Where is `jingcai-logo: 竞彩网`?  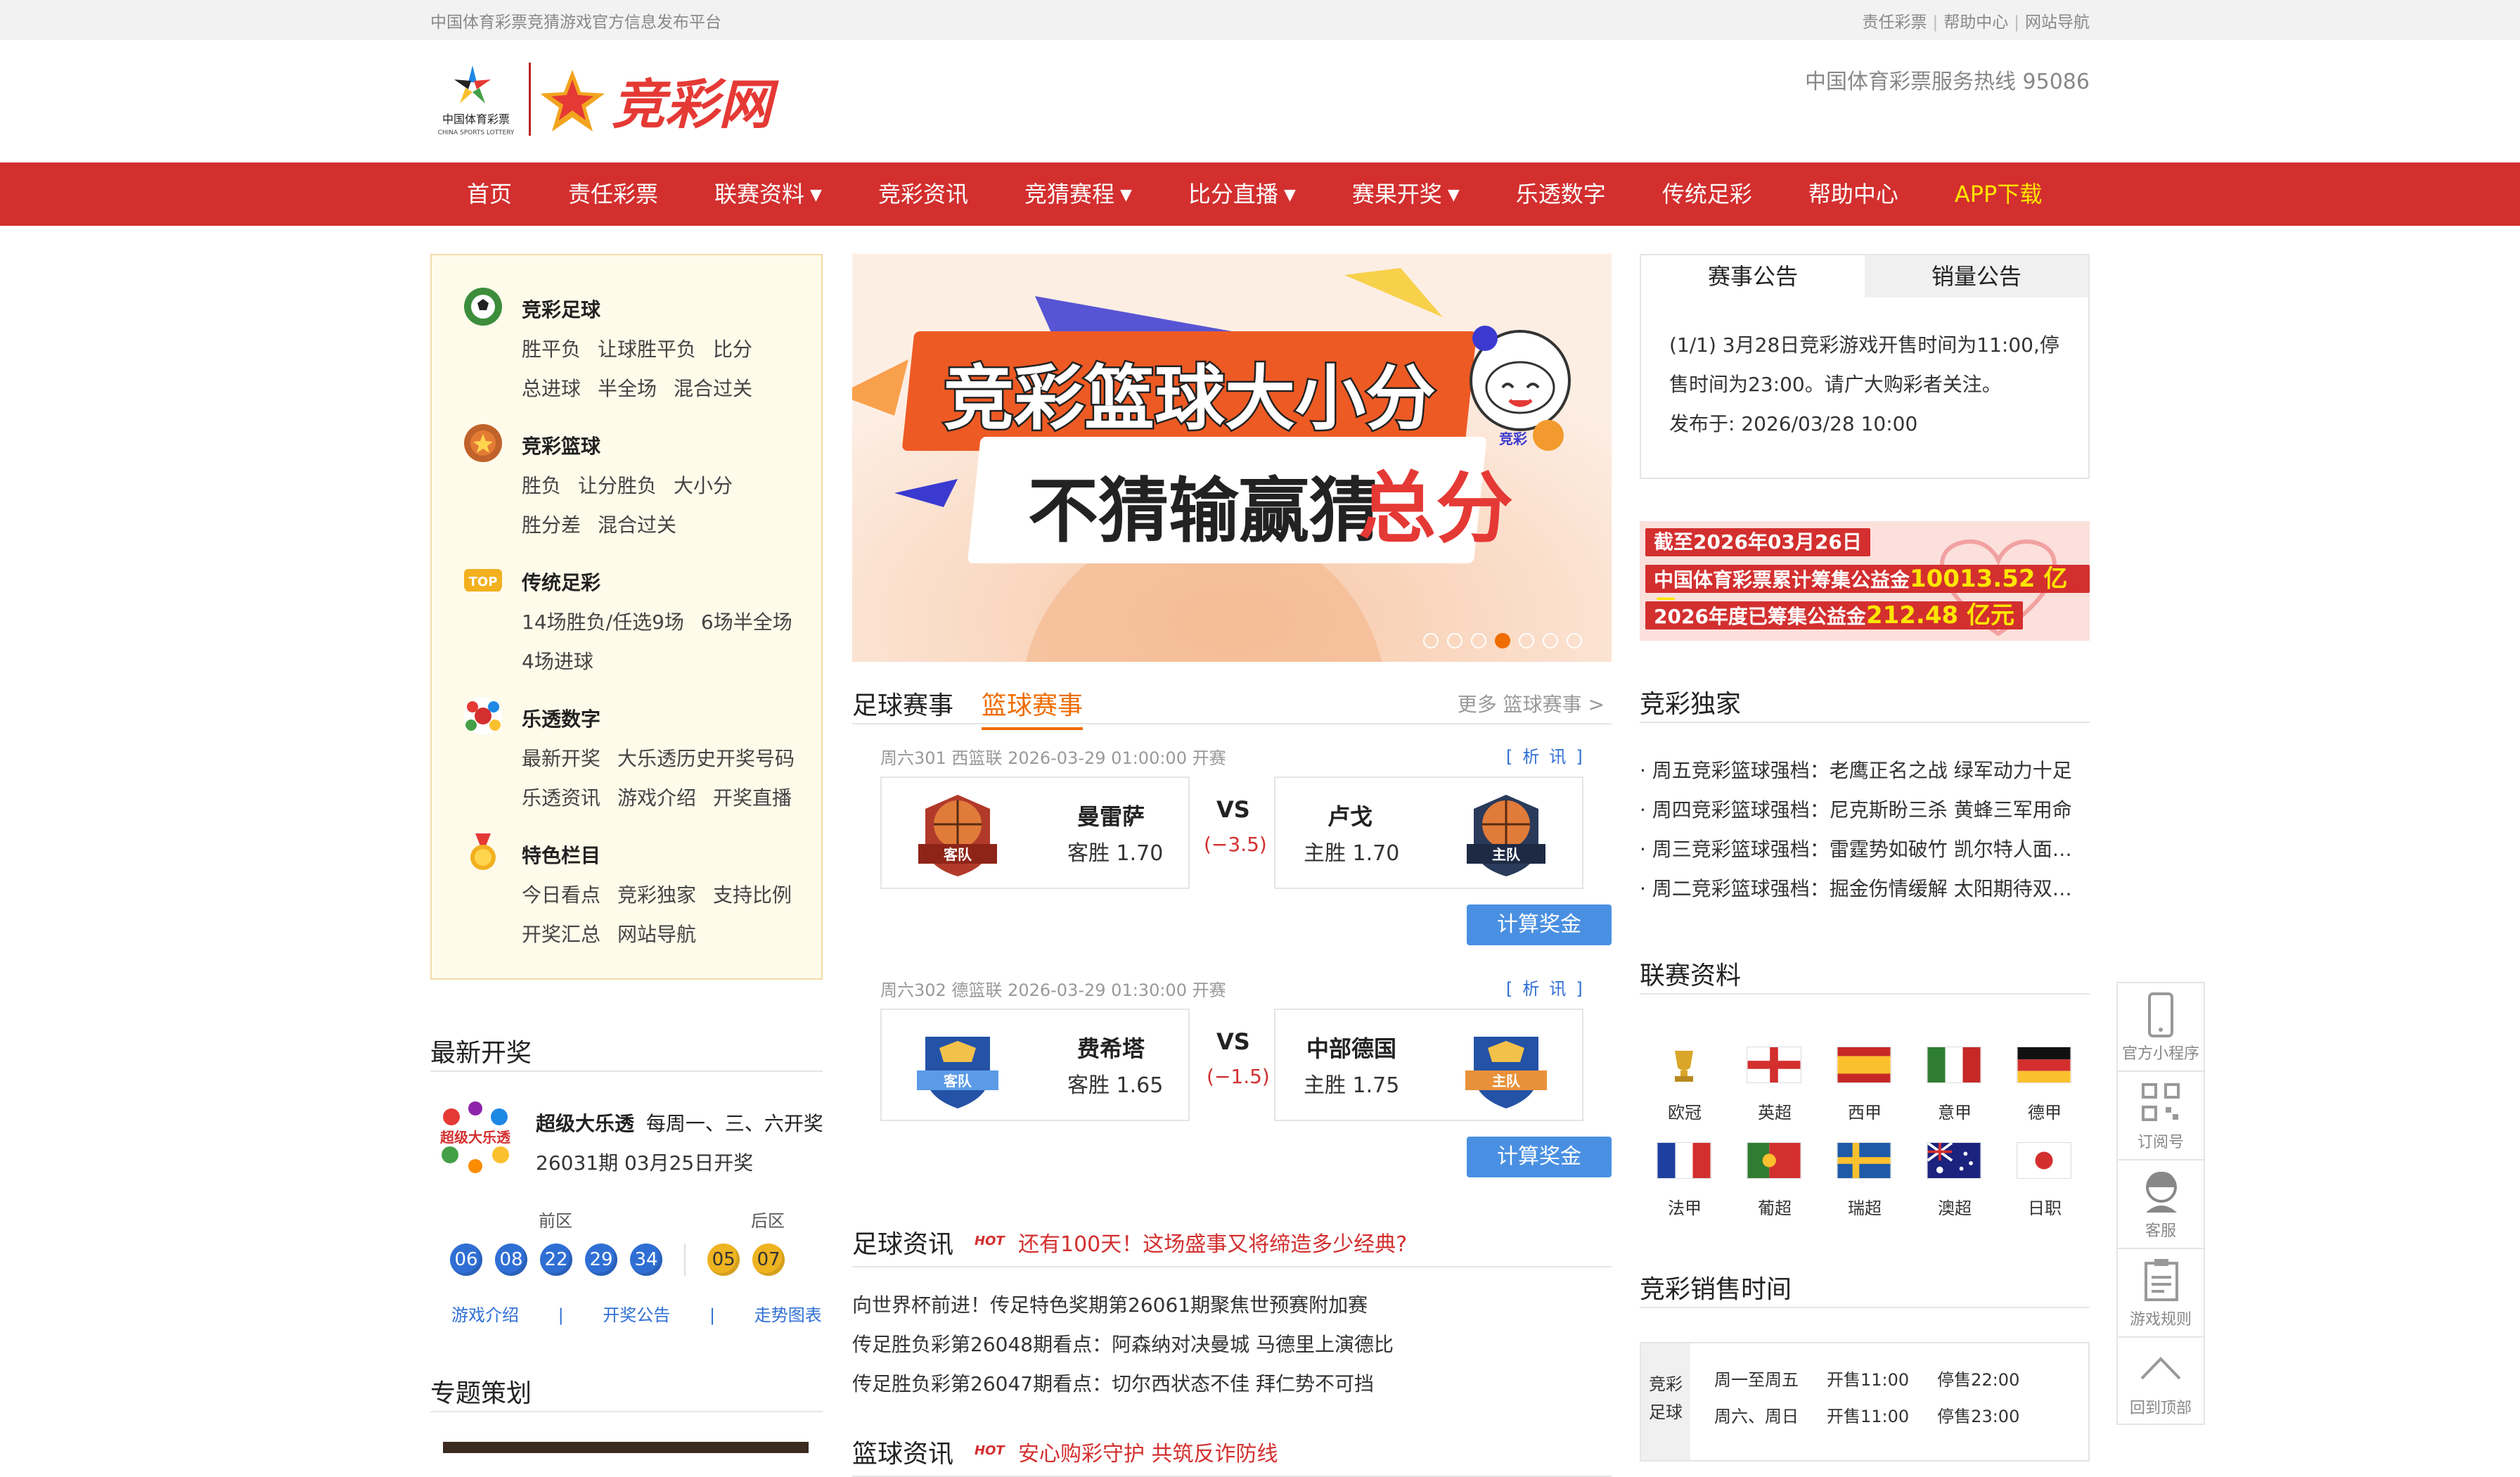
jingcai-logo: 竞彩网 is located at coordinates (675, 102).